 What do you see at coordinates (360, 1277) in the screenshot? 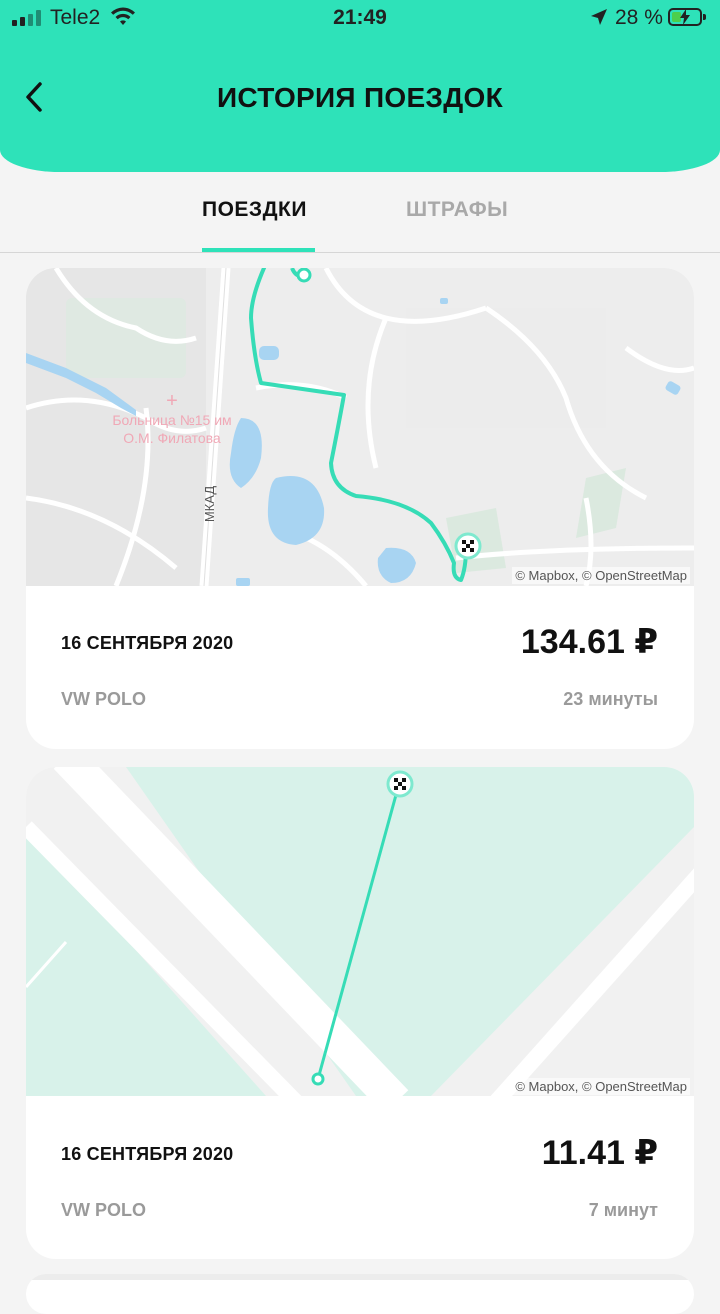
I see `trip-route-map` at bounding box center [360, 1277].